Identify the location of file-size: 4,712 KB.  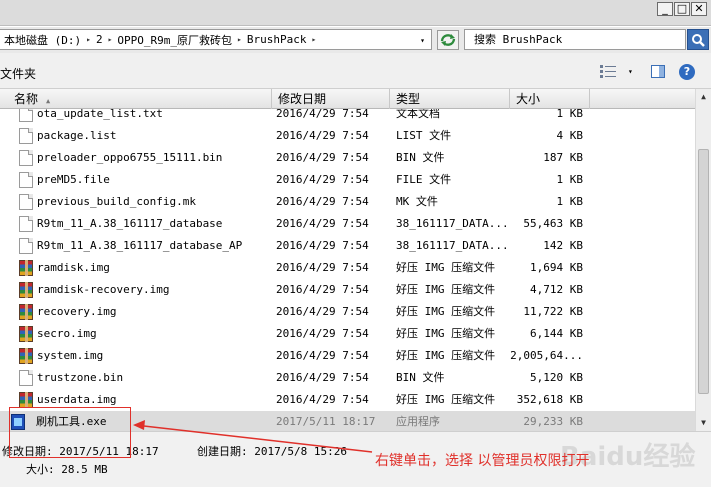
(556, 289).